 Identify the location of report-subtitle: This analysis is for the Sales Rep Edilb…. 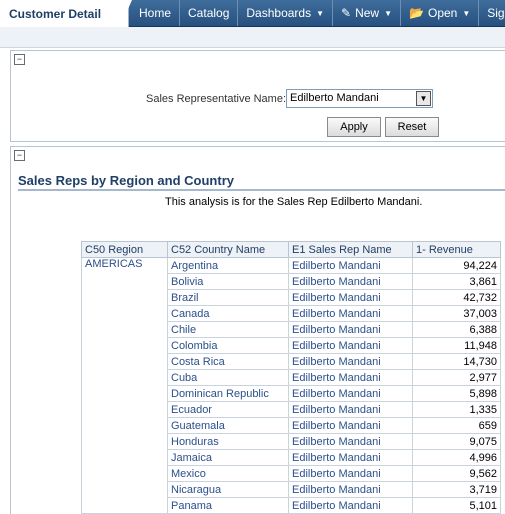
(294, 202).